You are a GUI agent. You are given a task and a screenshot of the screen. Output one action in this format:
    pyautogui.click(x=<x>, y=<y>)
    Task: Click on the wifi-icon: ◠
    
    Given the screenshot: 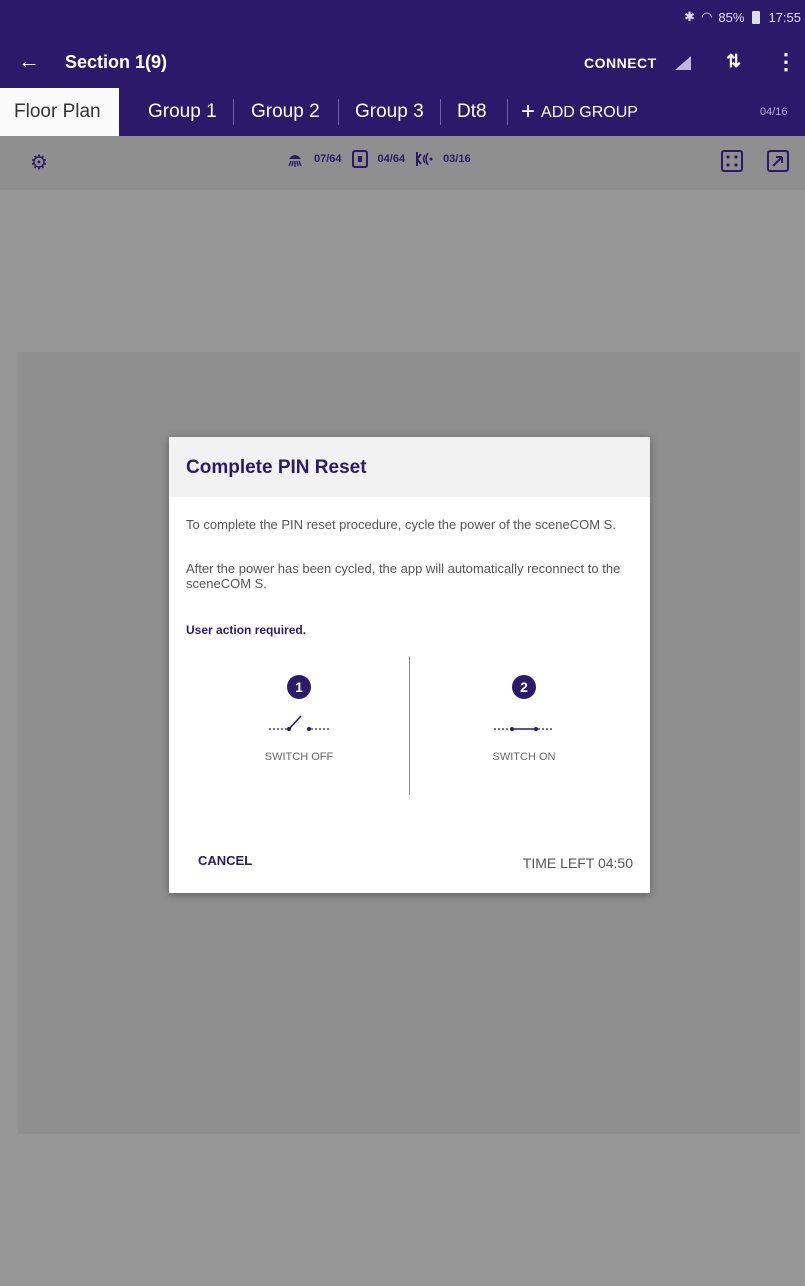 What is the action you would take?
    pyautogui.click(x=707, y=16)
    